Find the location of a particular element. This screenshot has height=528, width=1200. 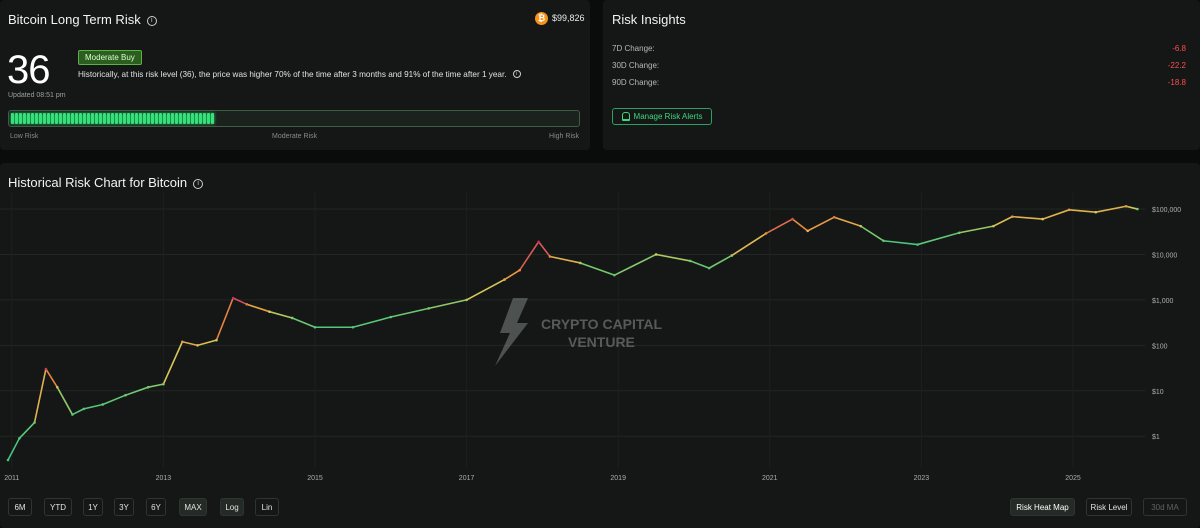

x-tick-label: 2021 is located at coordinates (770, 478).